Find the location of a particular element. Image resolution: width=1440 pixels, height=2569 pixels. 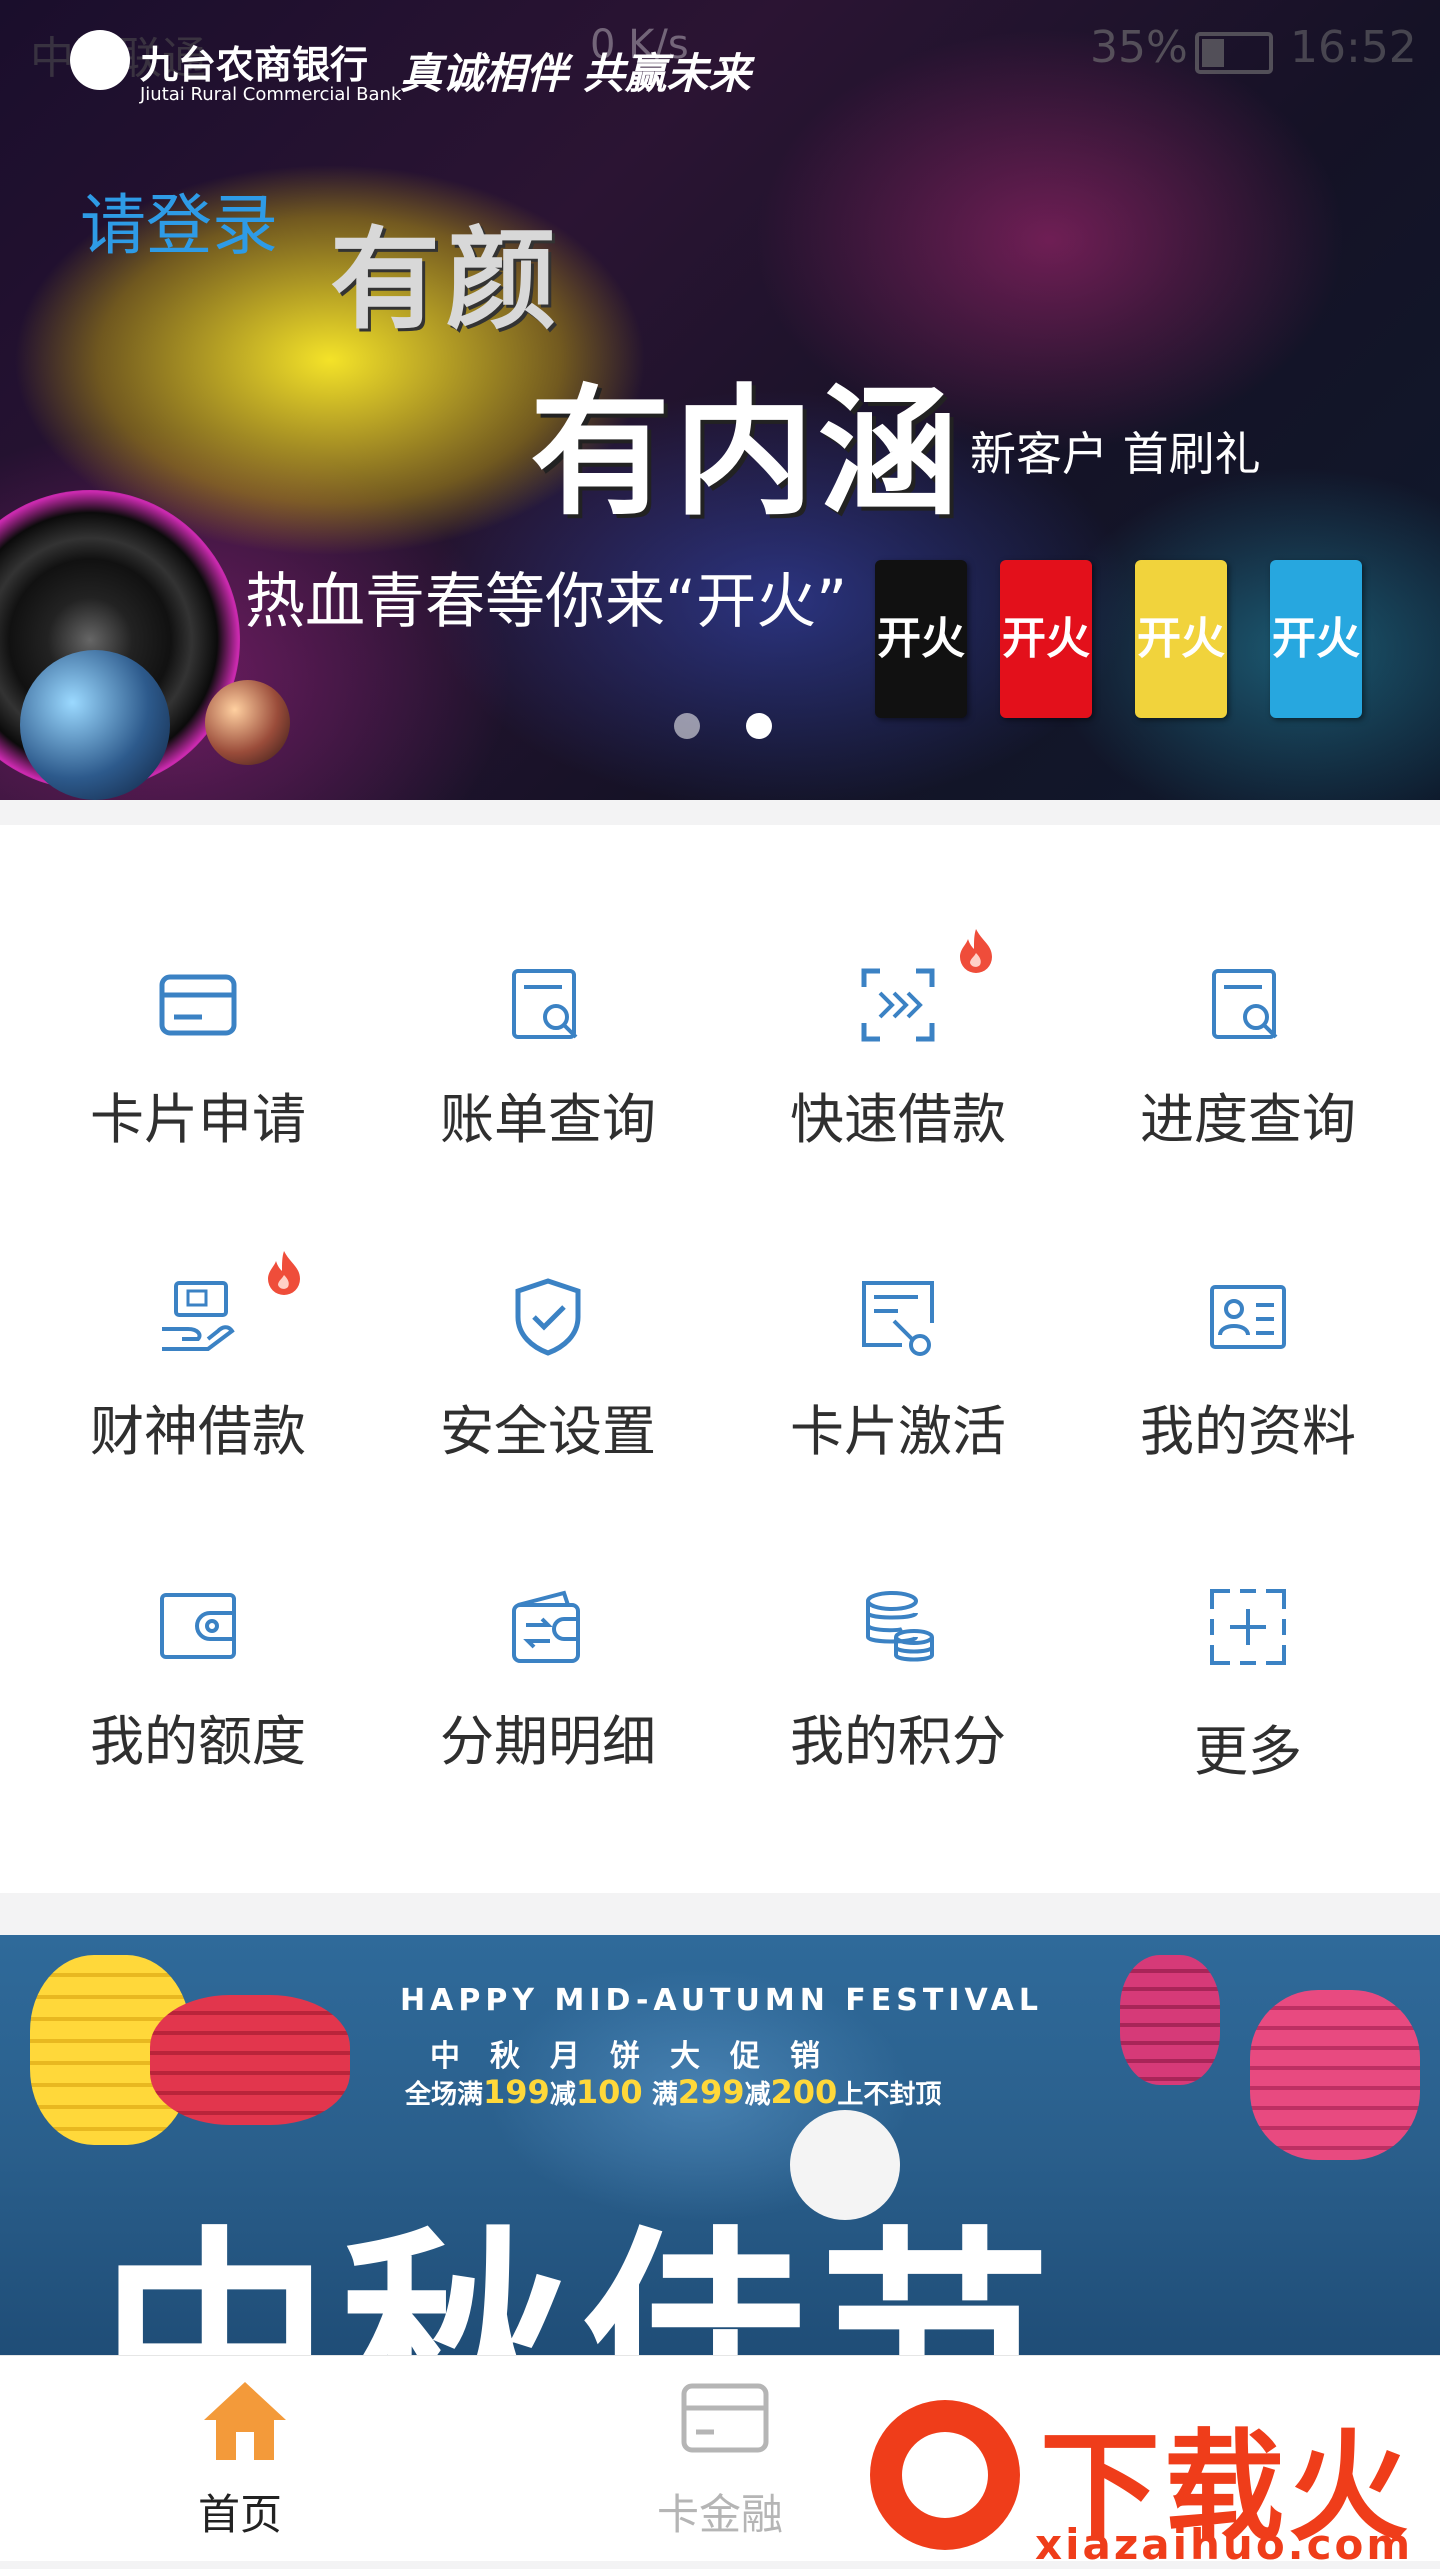

credit-card-yellow: 开火 is located at coordinates (1181, 639).